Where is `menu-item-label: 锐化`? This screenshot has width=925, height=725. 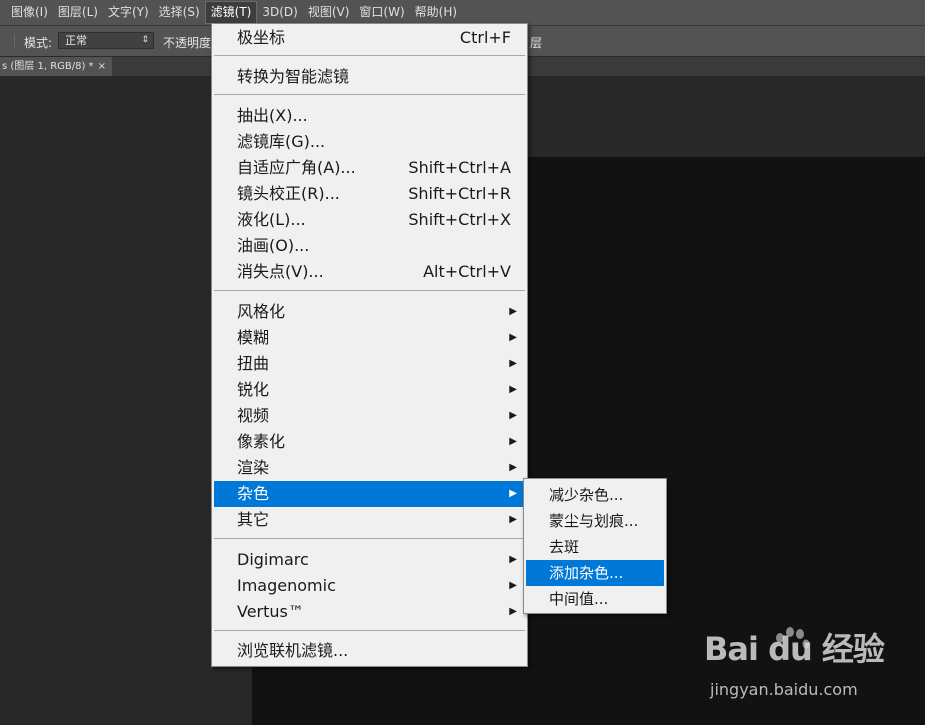
menu-item-label: 锐化 is located at coordinates (253, 389).